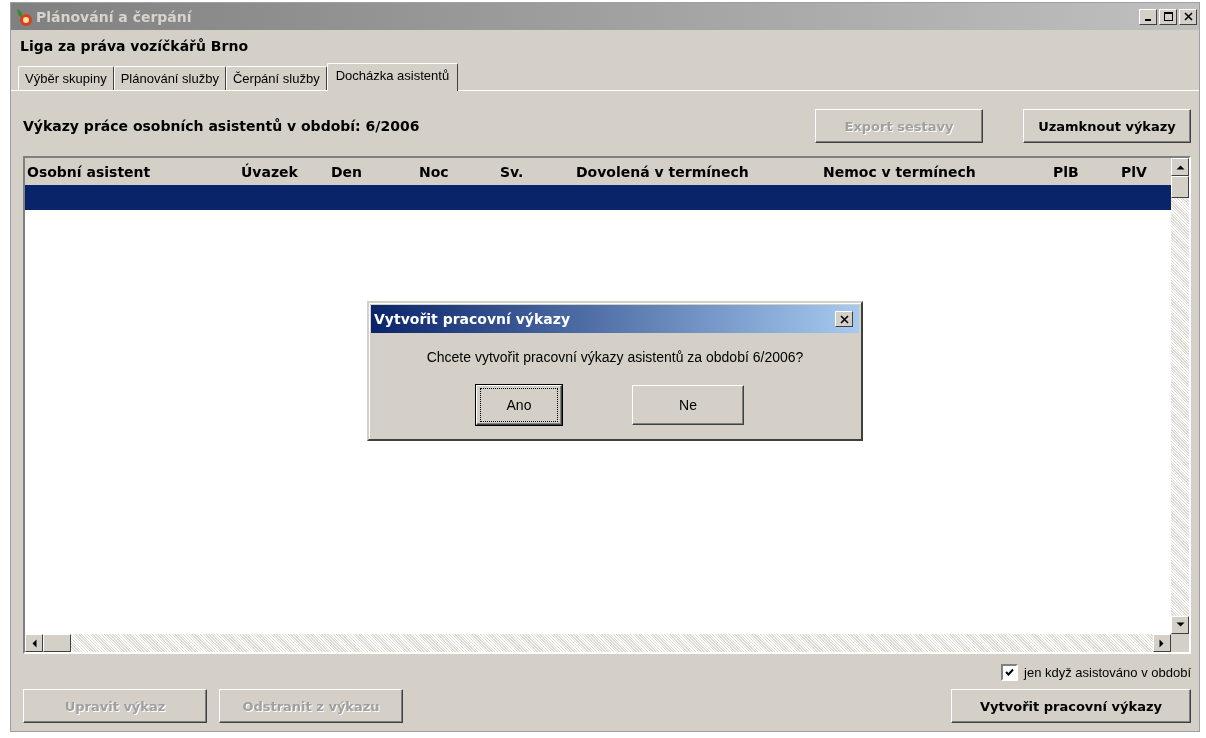 The image size is (1206, 738). What do you see at coordinates (221, 126) in the screenshot?
I see `period-heading: Výkazy práce osobních asistentů v období: 6/2006` at bounding box center [221, 126].